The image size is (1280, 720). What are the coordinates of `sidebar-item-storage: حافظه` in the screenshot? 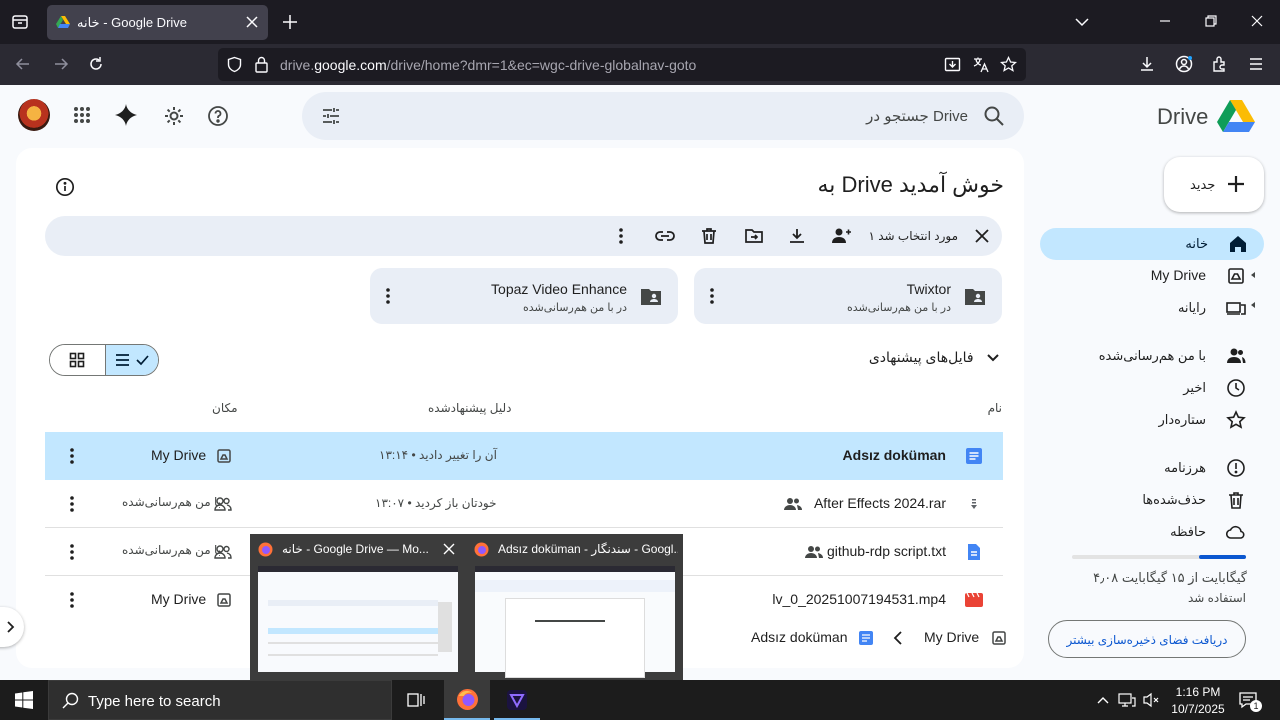 It's located at (1150, 532).